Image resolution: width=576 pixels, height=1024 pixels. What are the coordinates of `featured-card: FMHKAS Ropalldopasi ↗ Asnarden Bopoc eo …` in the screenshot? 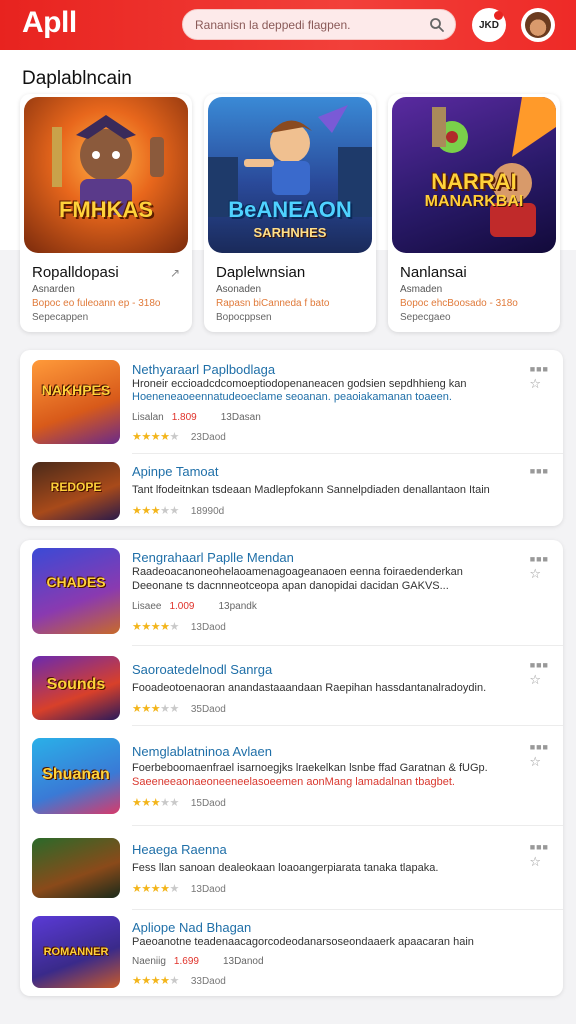 It's located at (106, 213).